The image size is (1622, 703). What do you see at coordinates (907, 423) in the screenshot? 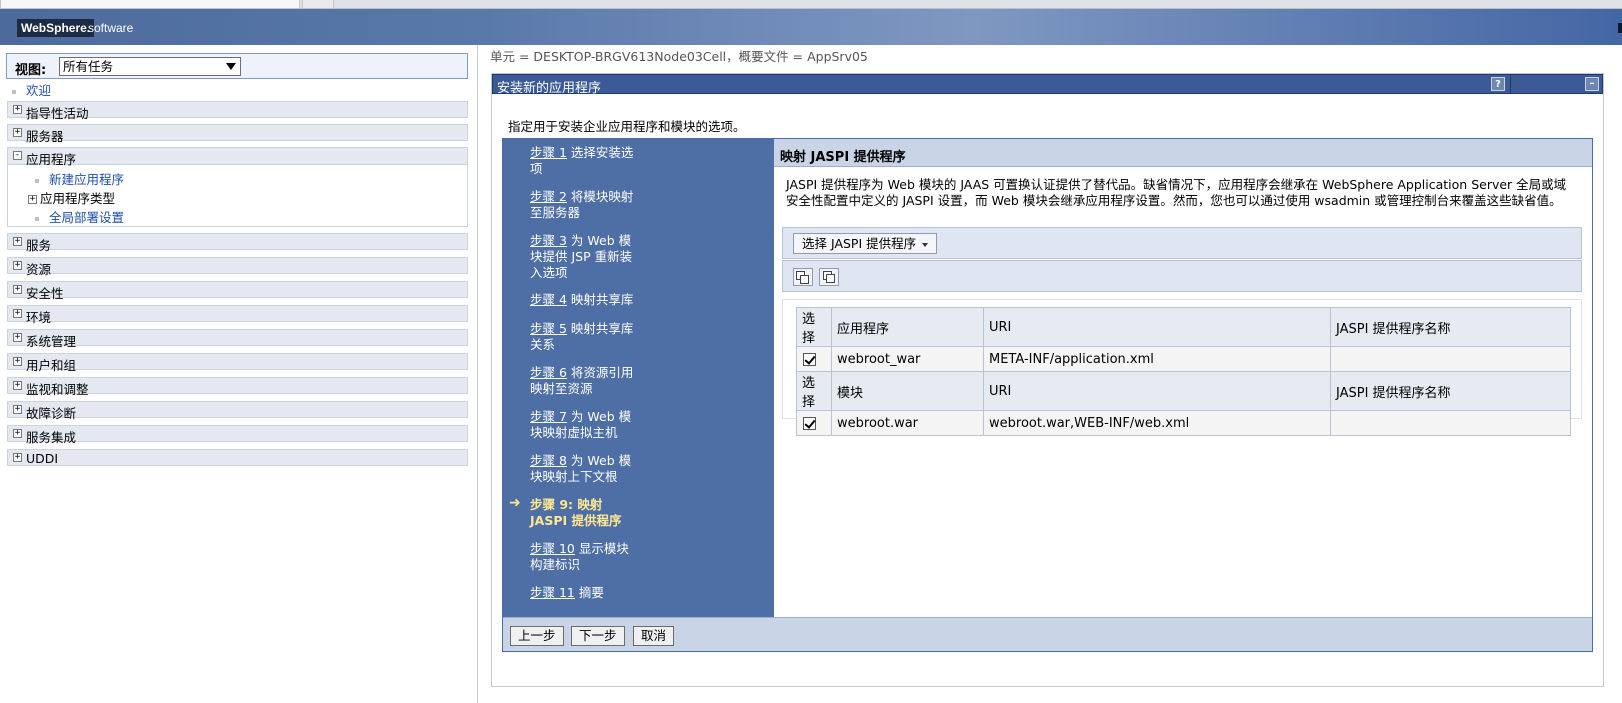
I see `module-name-cell: webroot.war` at bounding box center [907, 423].